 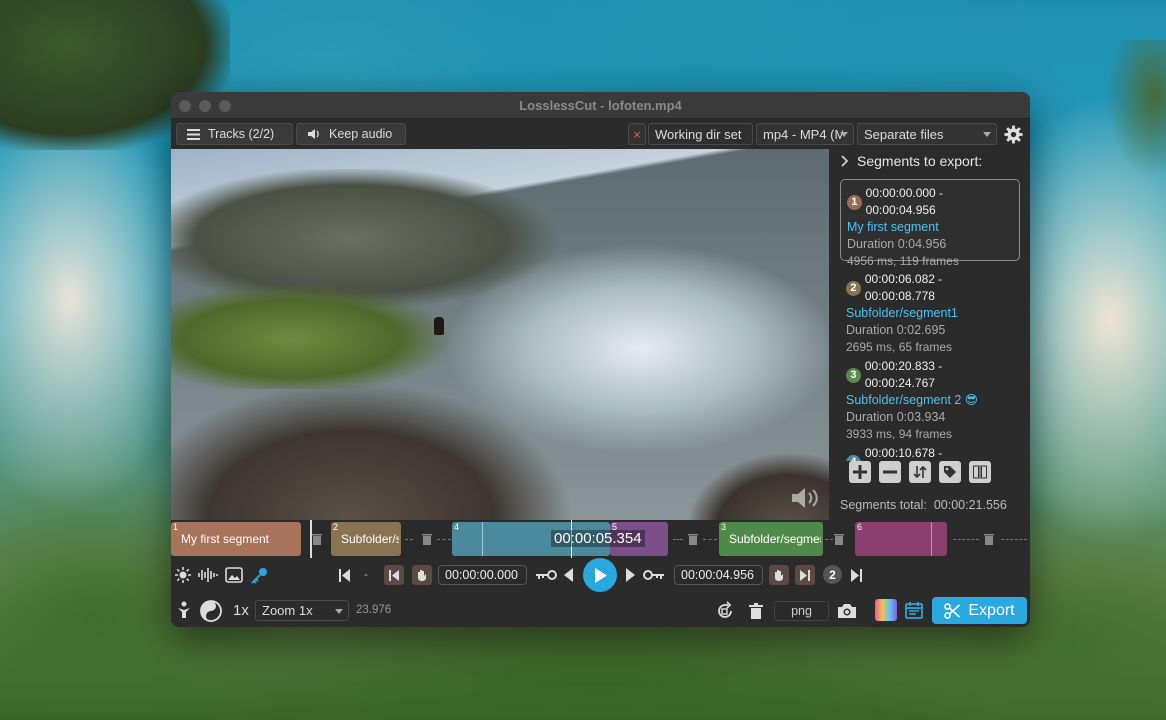 What do you see at coordinates (184, 610) in the screenshot?
I see `person-icon` at bounding box center [184, 610].